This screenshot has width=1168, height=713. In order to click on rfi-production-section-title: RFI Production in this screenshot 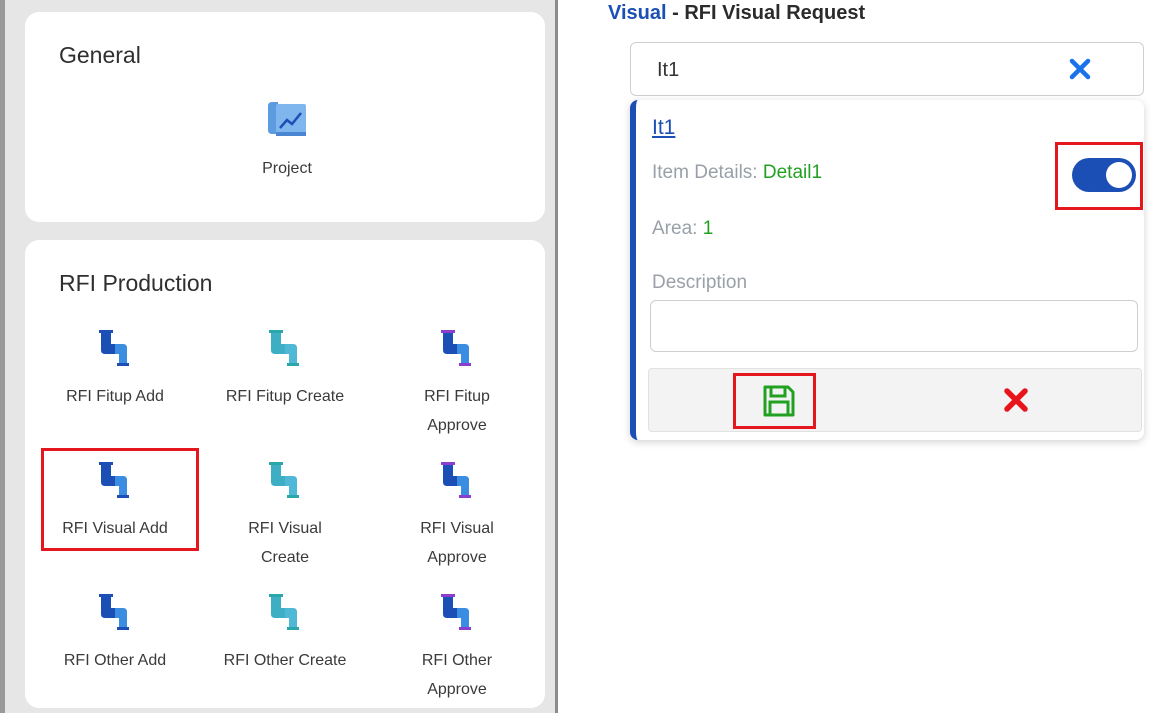, I will do `click(136, 283)`.